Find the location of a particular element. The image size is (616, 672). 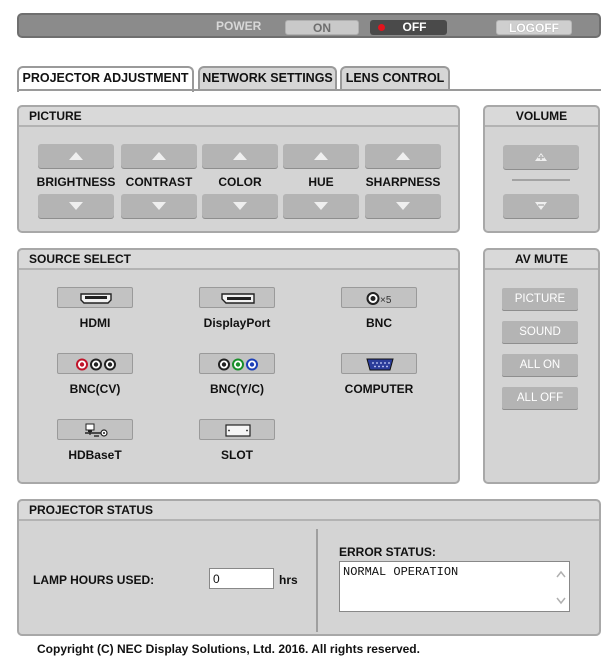

source-hdbaset-label: HDBaseT is located at coordinates (95, 455).